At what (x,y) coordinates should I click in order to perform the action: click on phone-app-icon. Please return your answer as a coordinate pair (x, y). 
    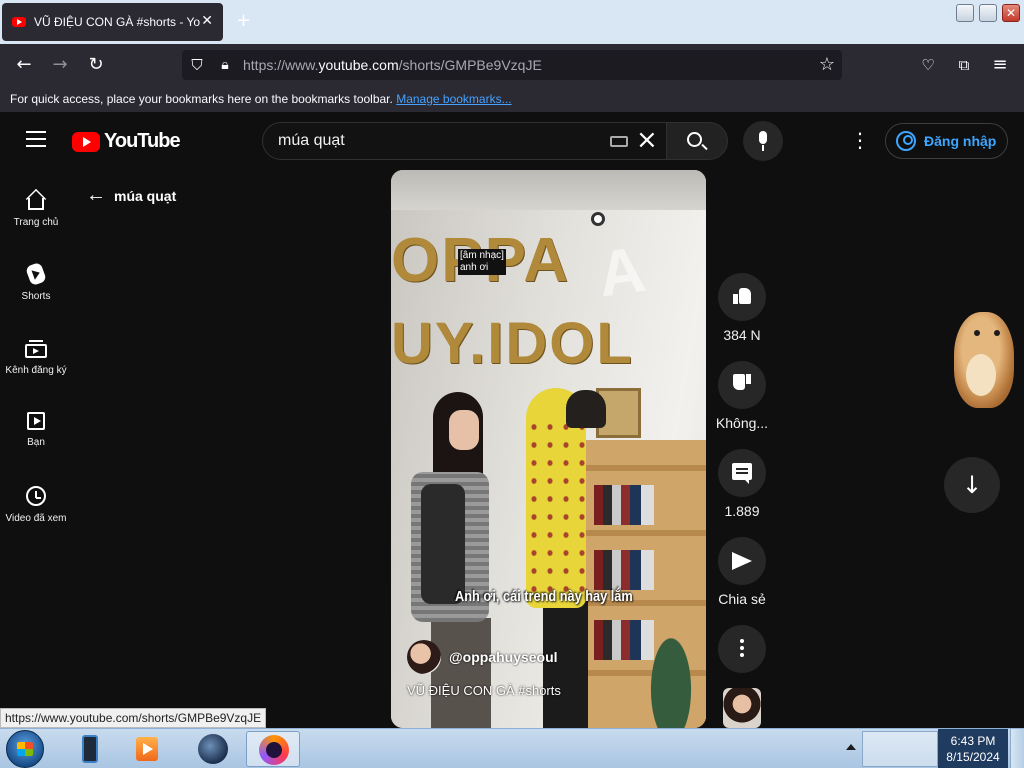
    Looking at the image, I should click on (90, 749).